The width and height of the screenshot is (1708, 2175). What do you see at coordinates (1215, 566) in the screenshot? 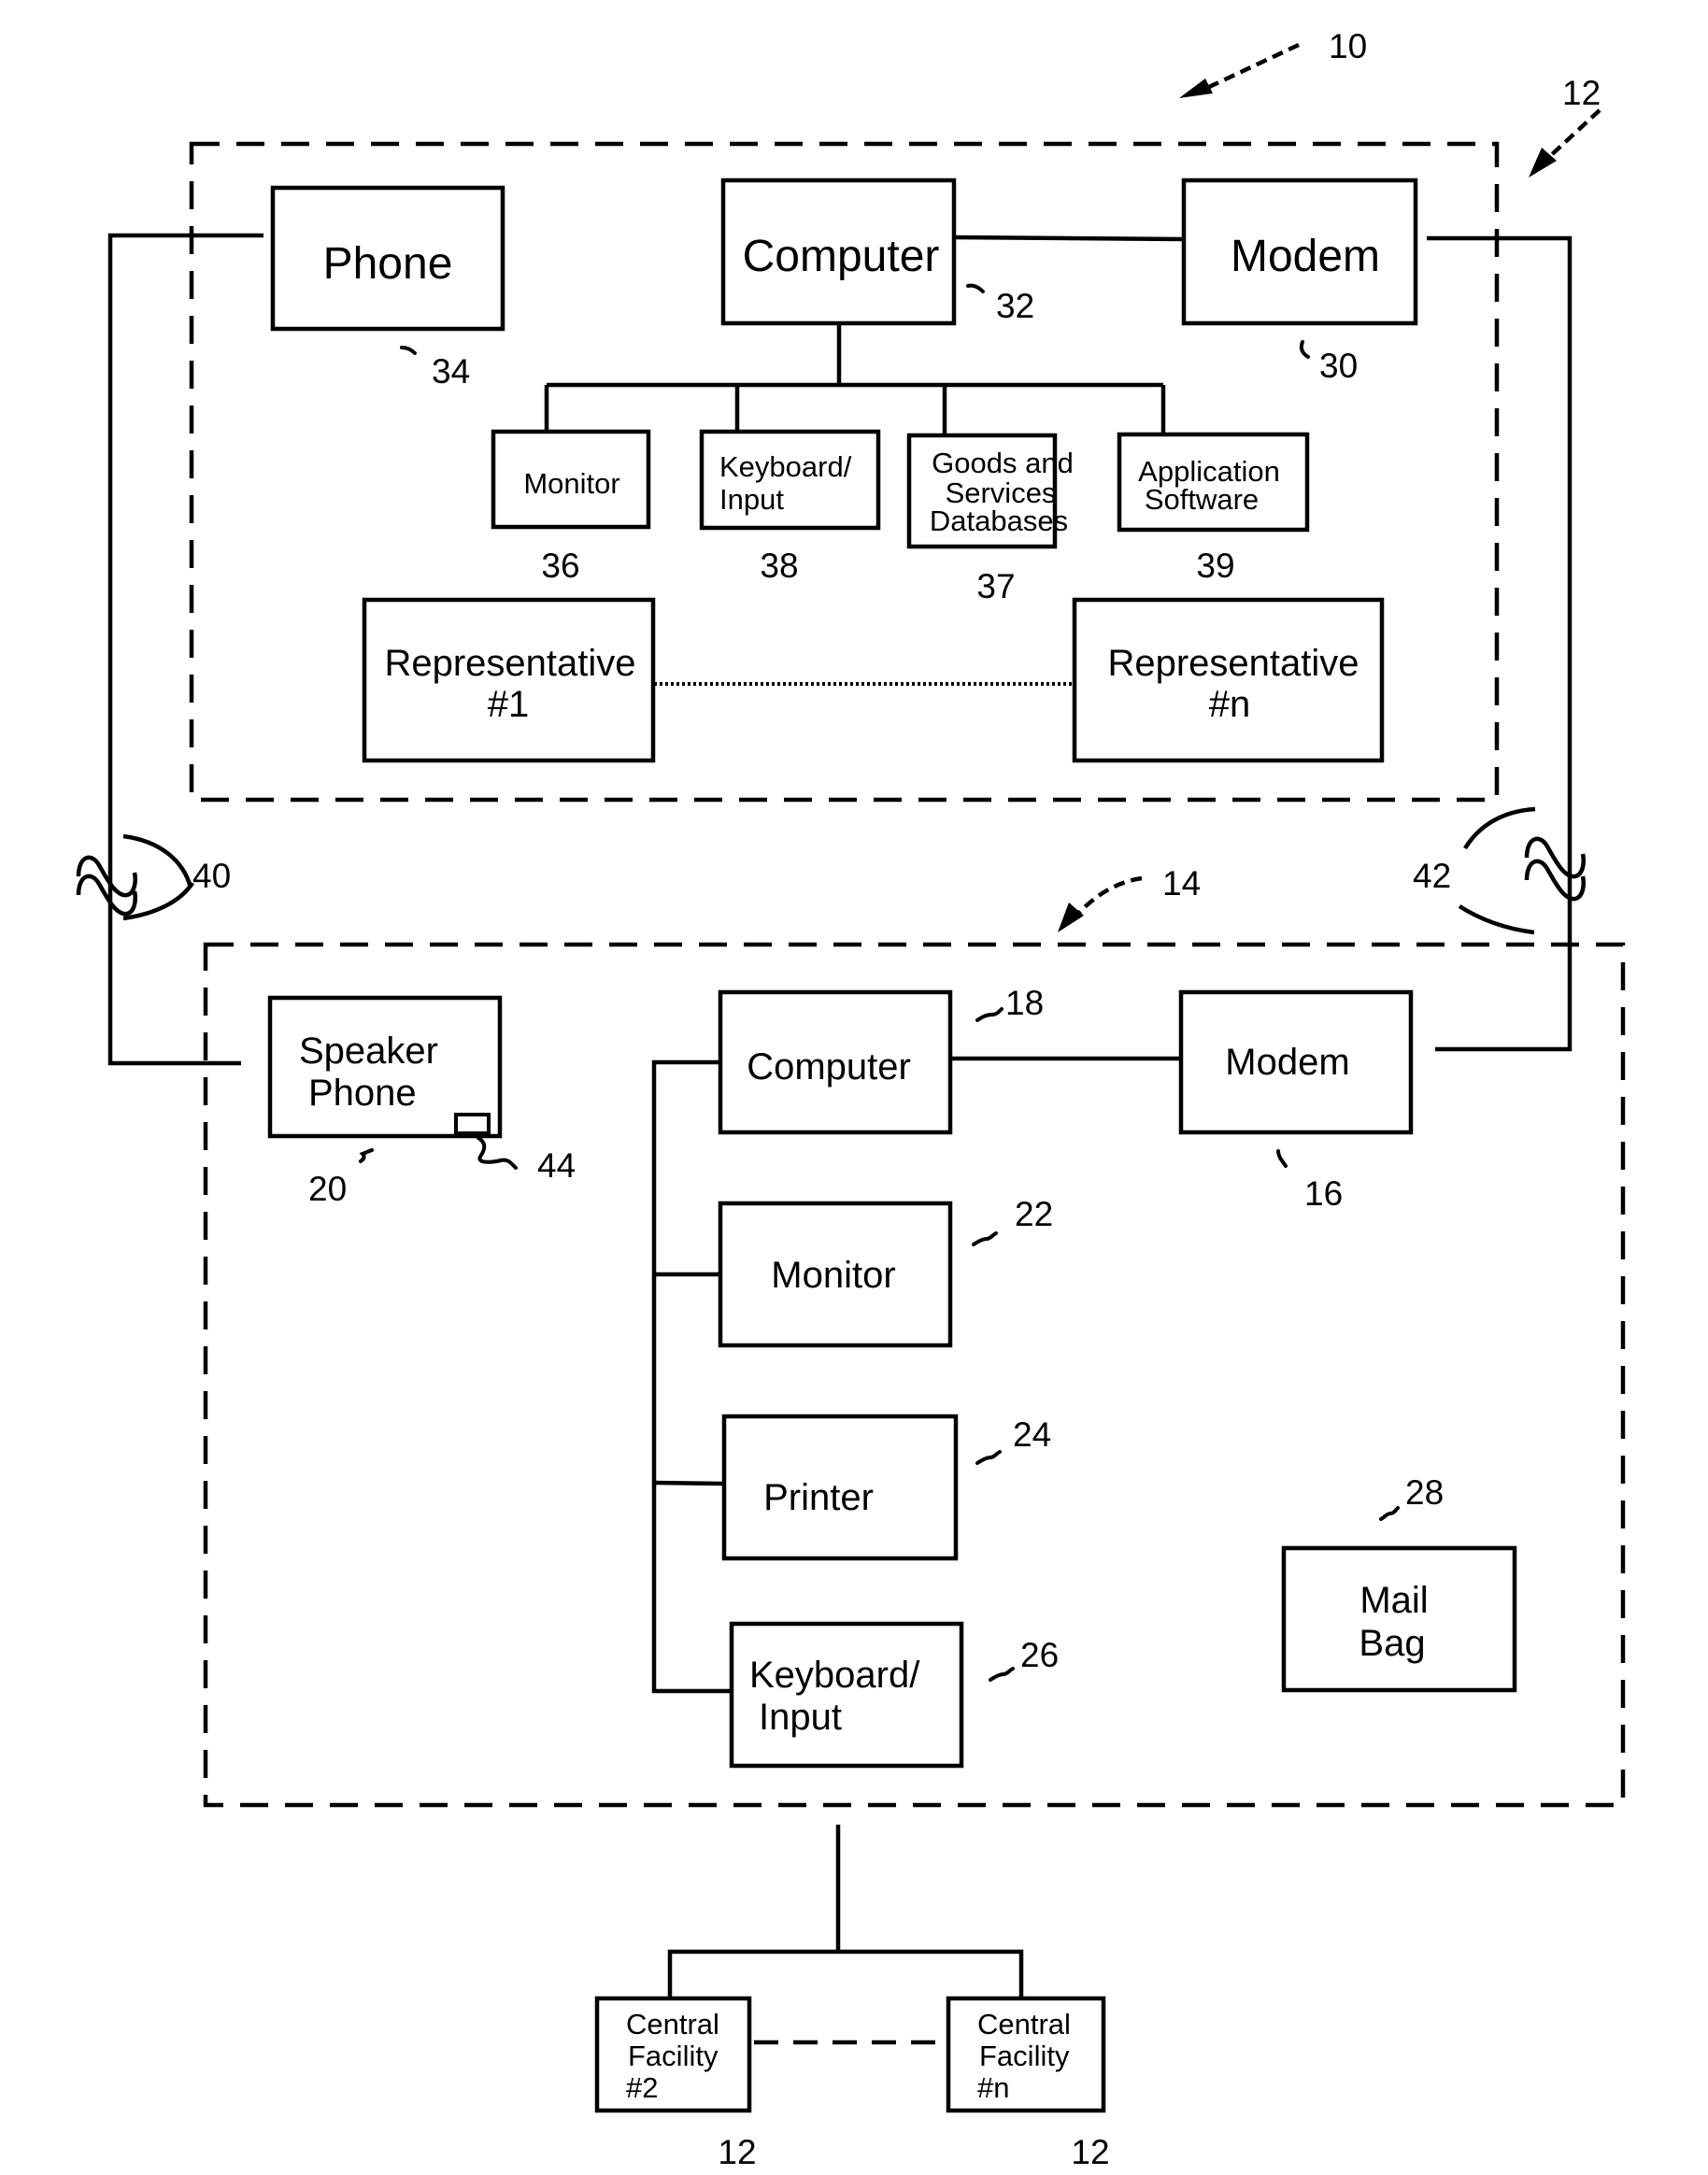
I see `ref-39: 39` at bounding box center [1215, 566].